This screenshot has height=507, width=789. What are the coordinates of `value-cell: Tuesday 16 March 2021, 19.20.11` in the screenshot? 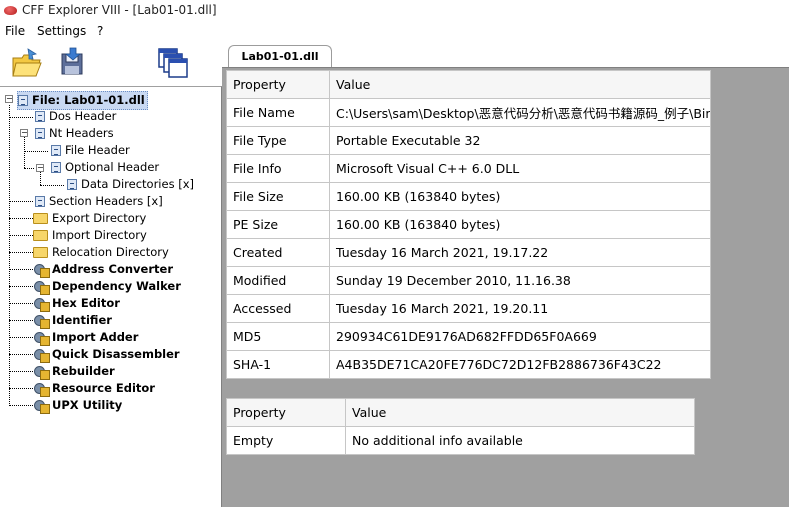 It's located at (520, 308).